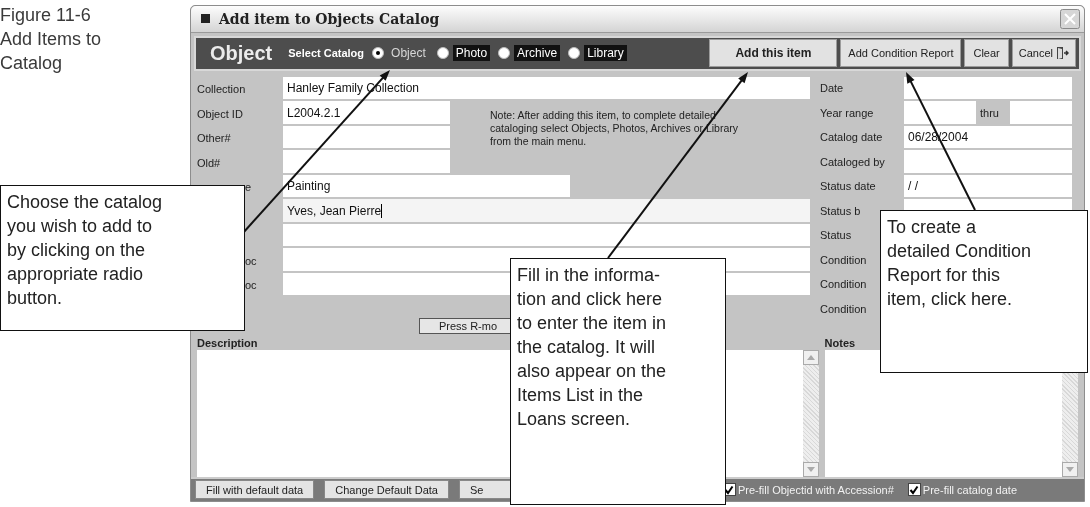  Describe the element at coordinates (984, 291) in the screenshot. I see `callout-tooltip: To create a detailed Condition Report for this item, click here.` at that location.